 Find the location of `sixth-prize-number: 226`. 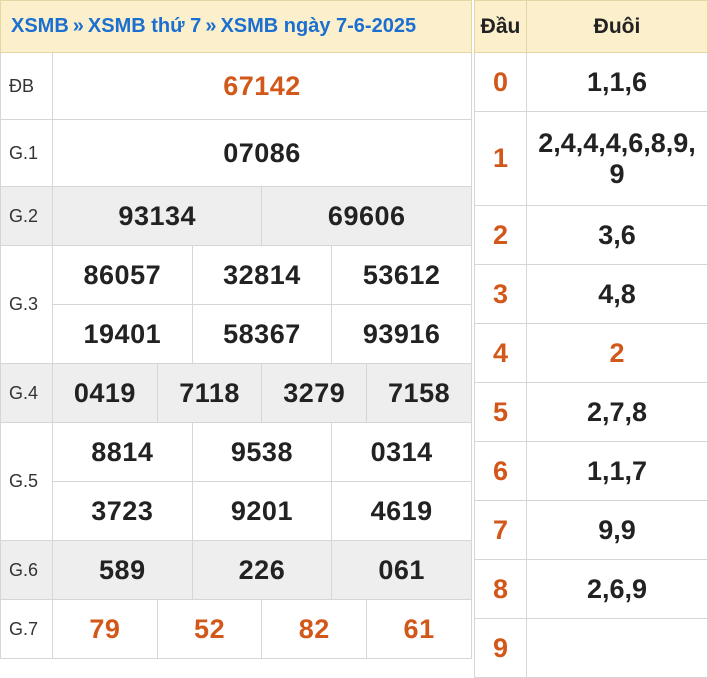

sixth-prize-number: 226 is located at coordinates (262, 570).